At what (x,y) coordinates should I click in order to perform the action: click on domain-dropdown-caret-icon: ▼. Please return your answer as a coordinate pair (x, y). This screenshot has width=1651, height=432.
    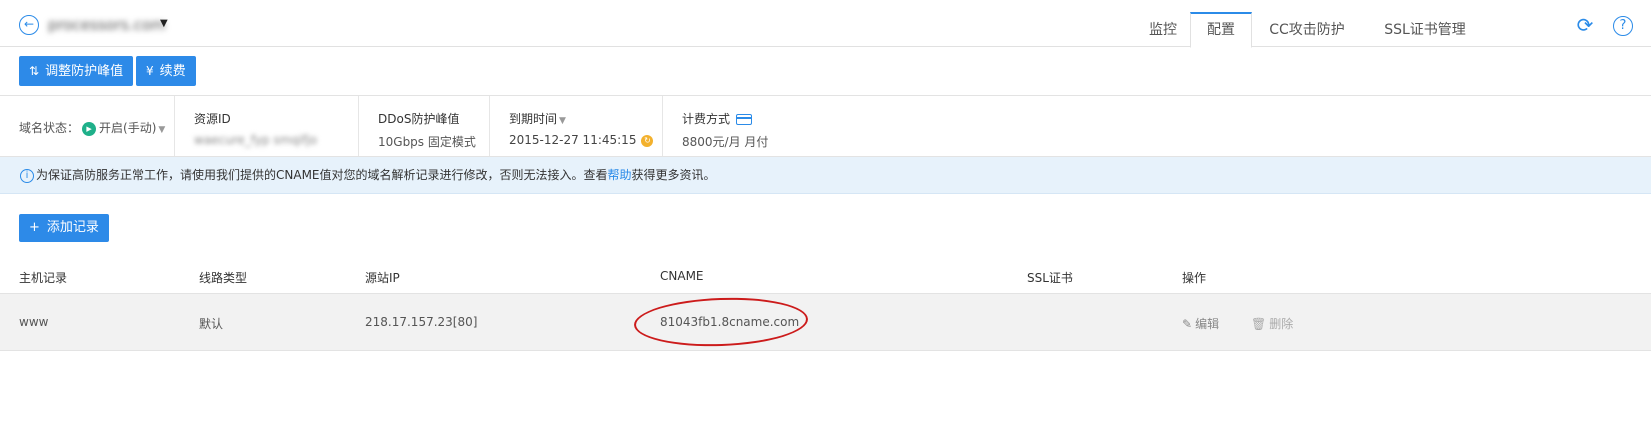
    Looking at the image, I should click on (164, 23).